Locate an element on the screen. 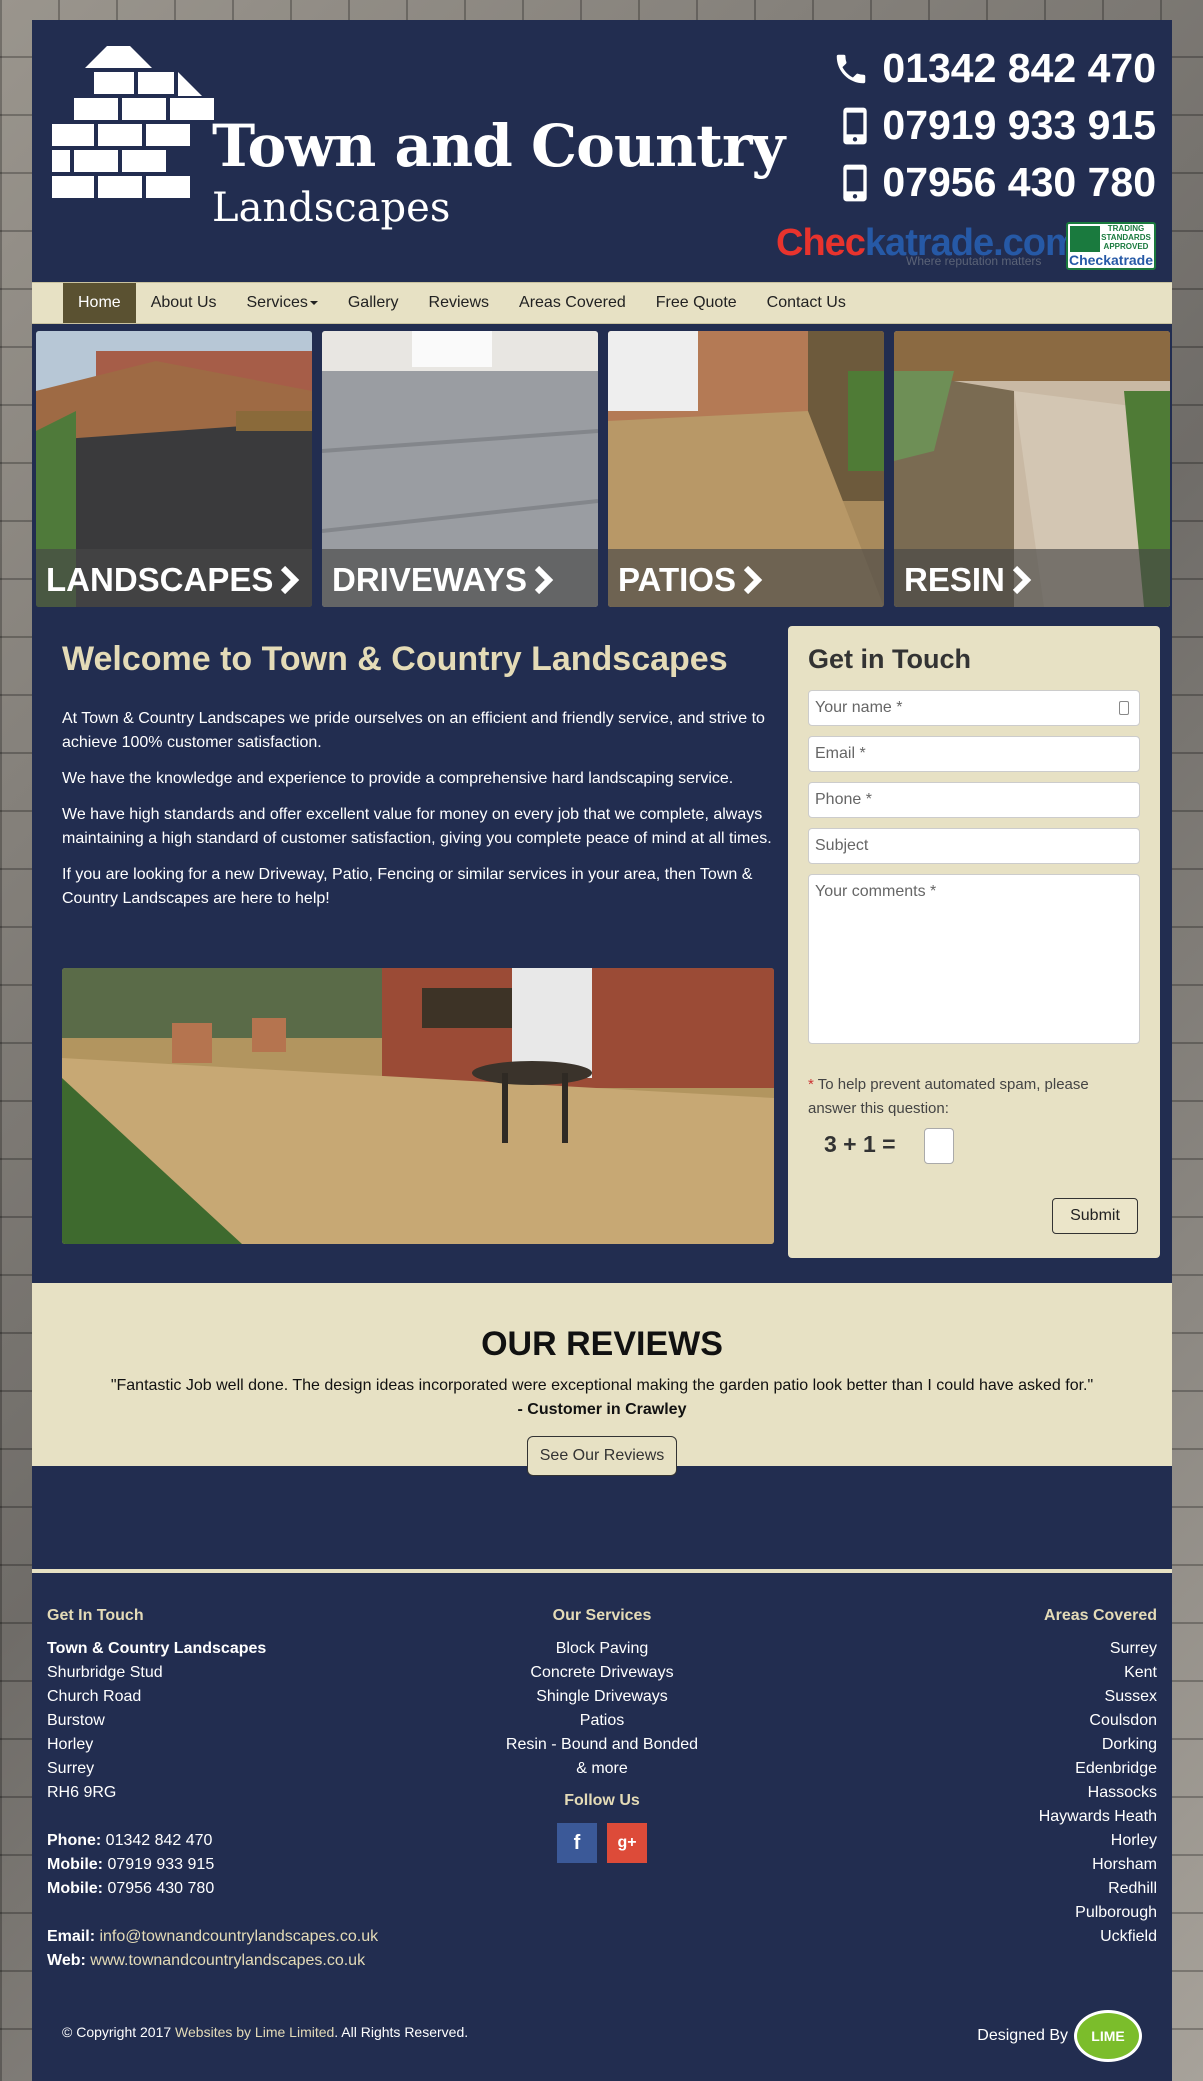 The width and height of the screenshot is (1203, 2081). nav-gallery: Gallery is located at coordinates (373, 303).